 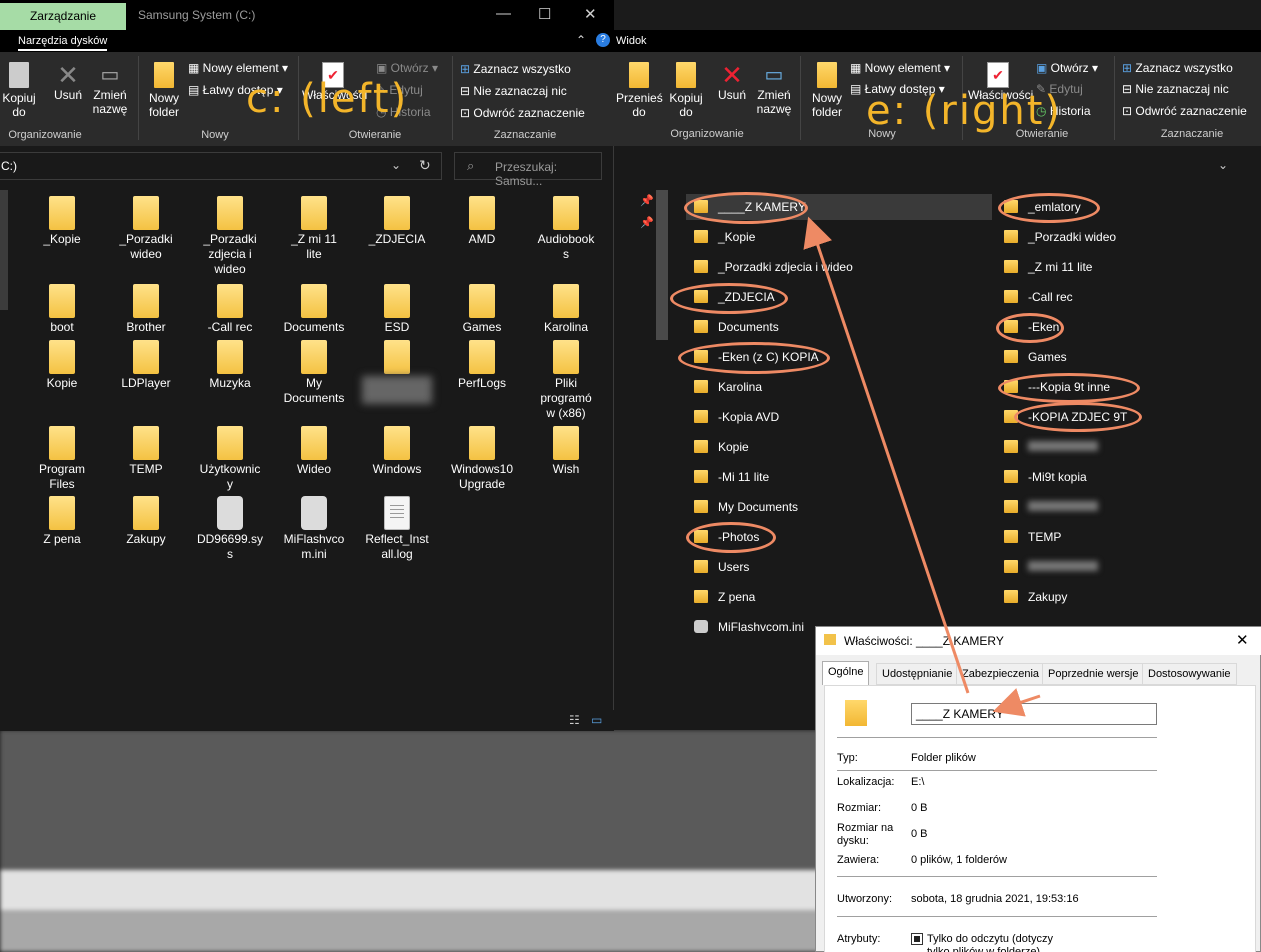 What do you see at coordinates (922, 466) in the screenshot?
I see `annotation-arrows` at bounding box center [922, 466].